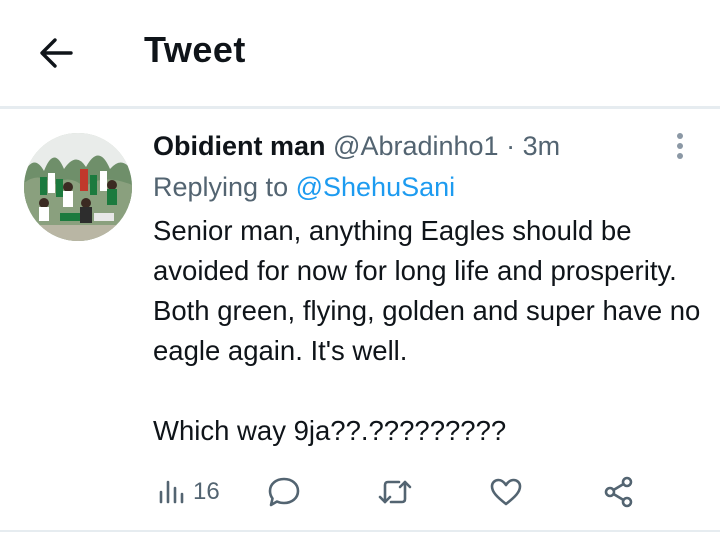 This screenshot has height=538, width=720. Describe the element at coordinates (680, 136) in the screenshot. I see `more-vertical-icon` at that location.